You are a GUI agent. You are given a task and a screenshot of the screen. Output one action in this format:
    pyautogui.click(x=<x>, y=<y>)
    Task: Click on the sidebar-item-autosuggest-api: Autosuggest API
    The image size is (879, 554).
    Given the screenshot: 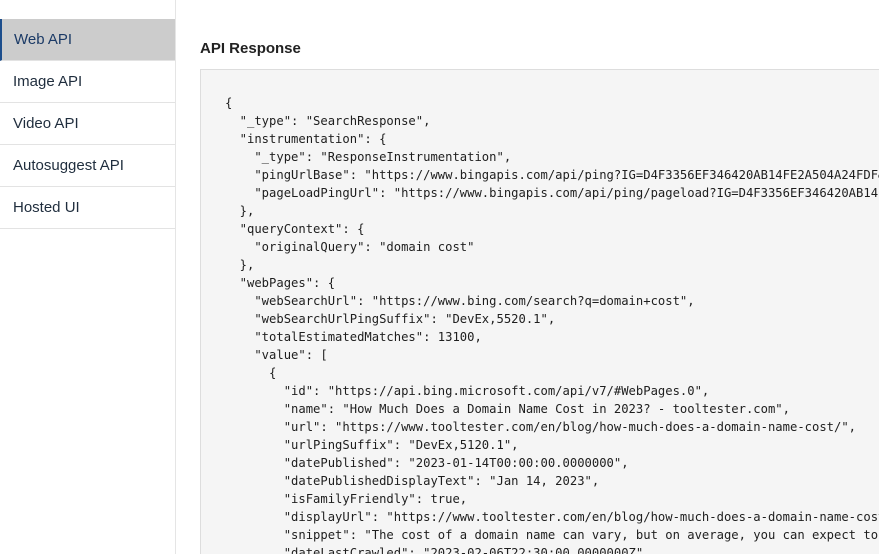 What is the action you would take?
    pyautogui.click(x=87, y=166)
    